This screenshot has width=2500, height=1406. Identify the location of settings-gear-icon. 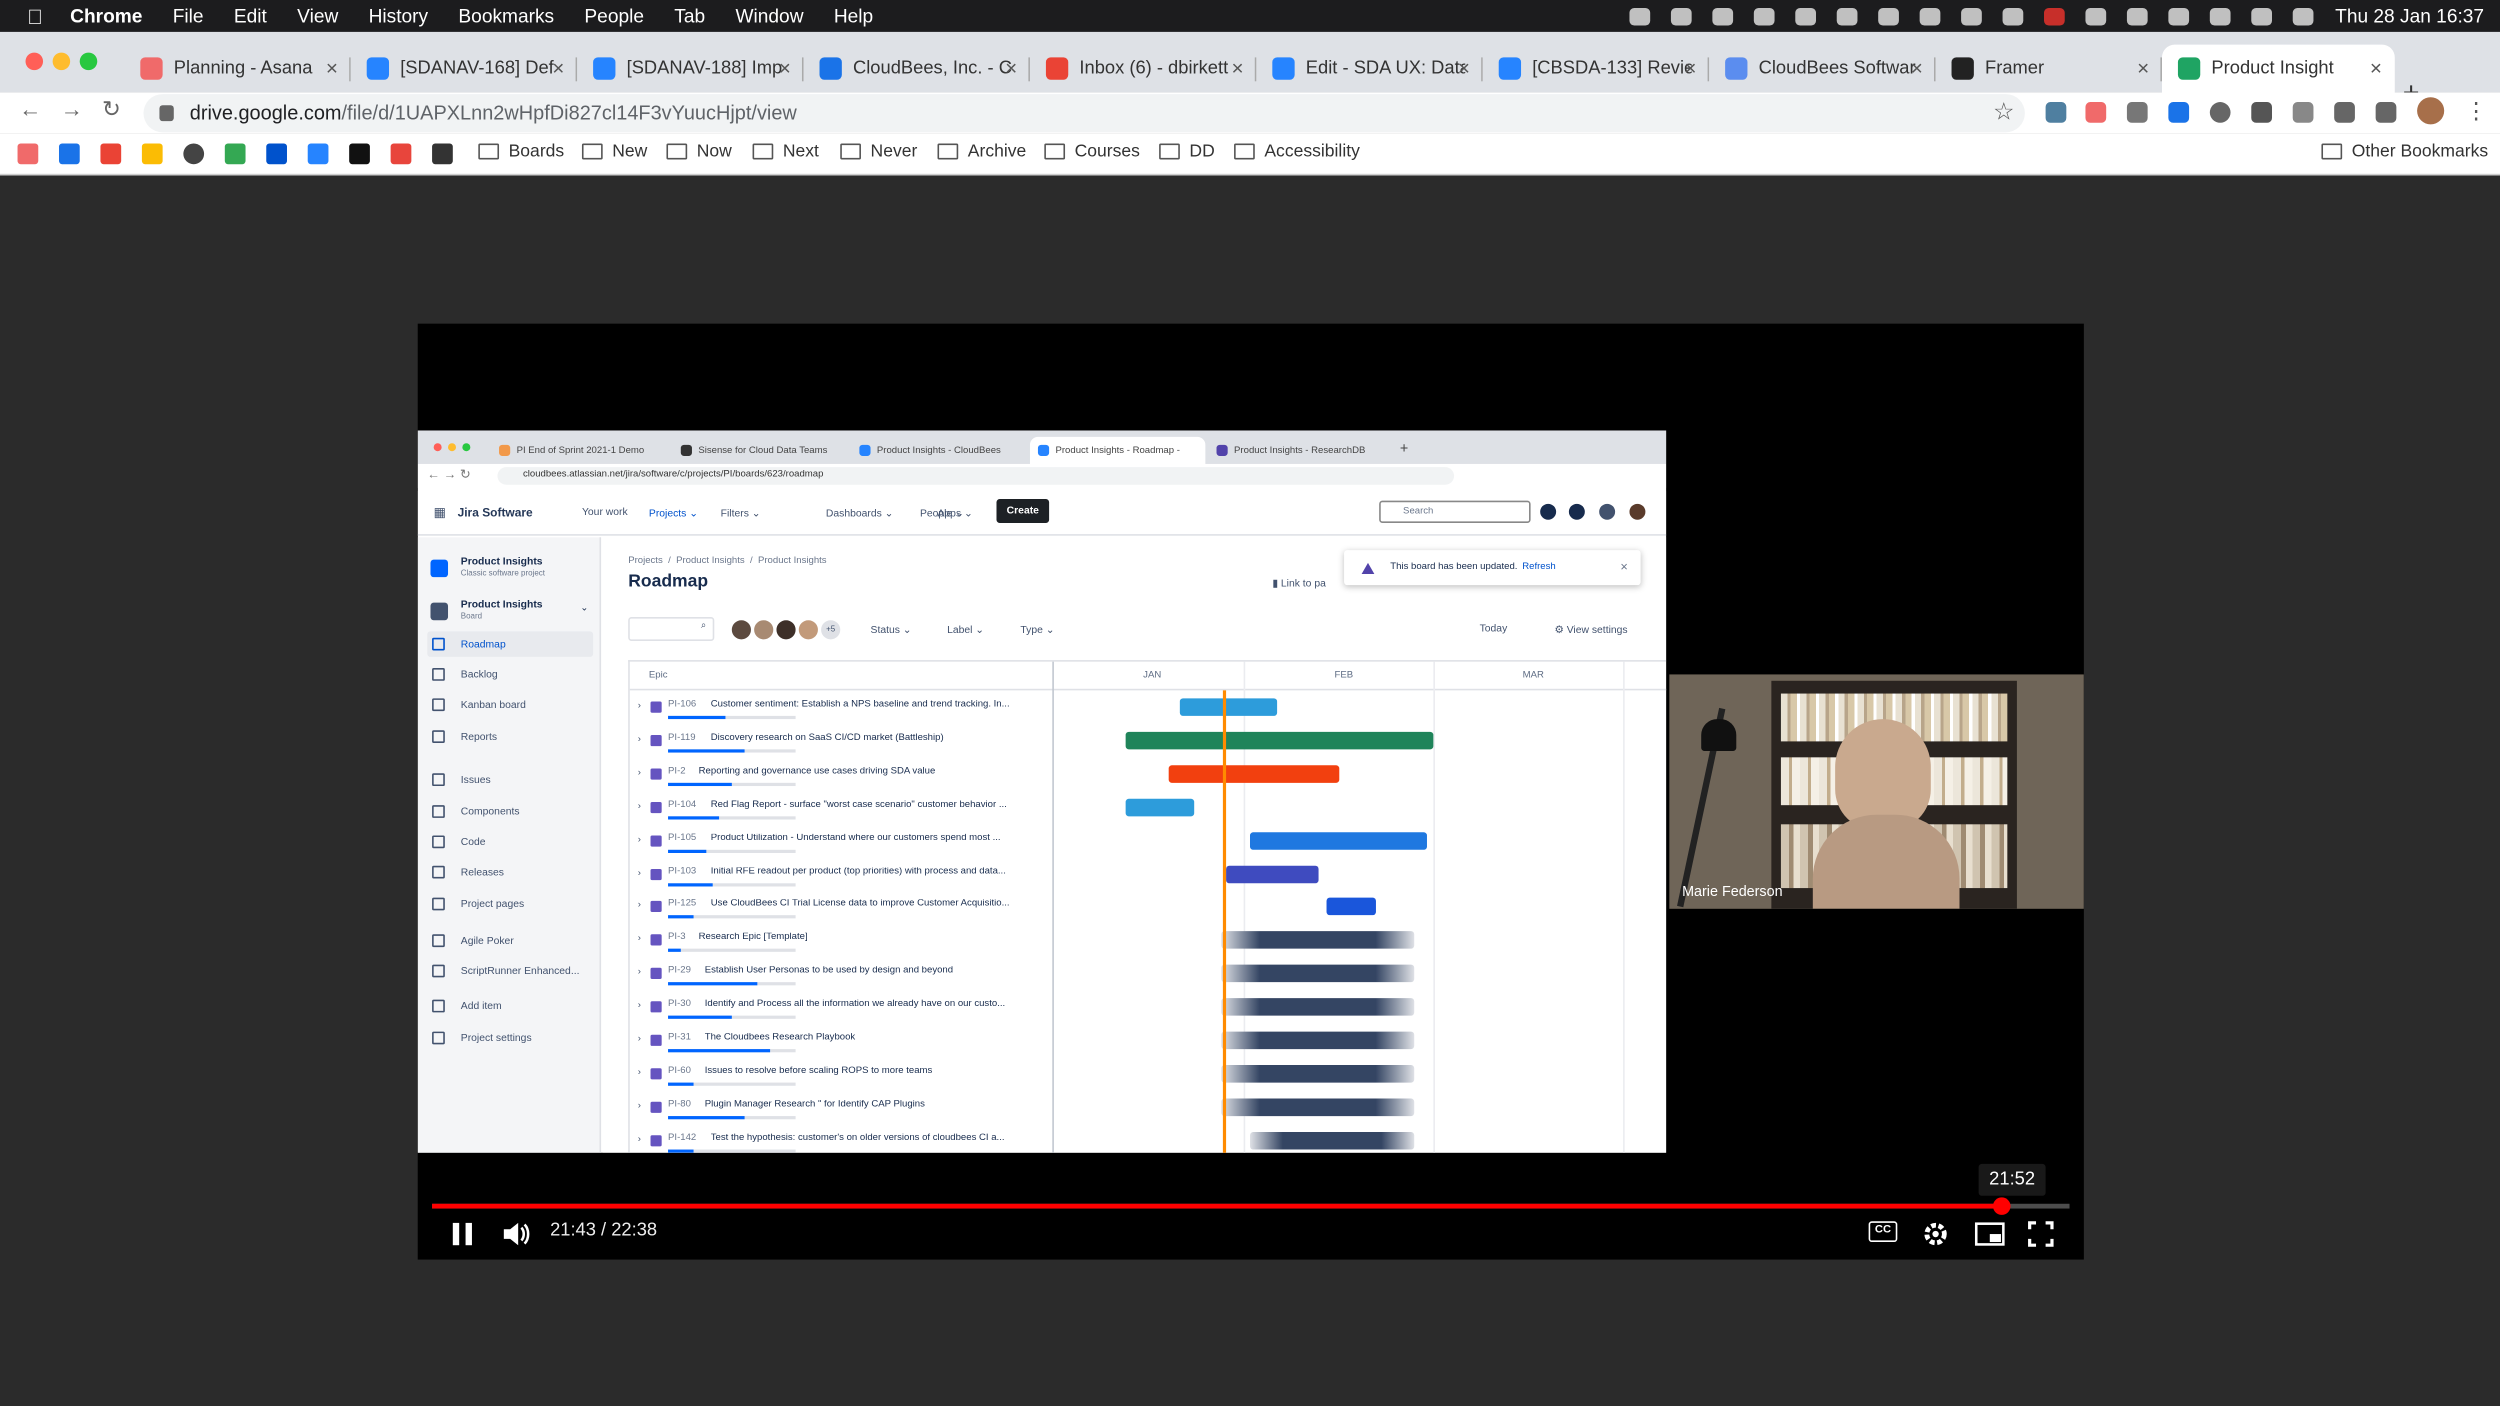
(1935, 1234).